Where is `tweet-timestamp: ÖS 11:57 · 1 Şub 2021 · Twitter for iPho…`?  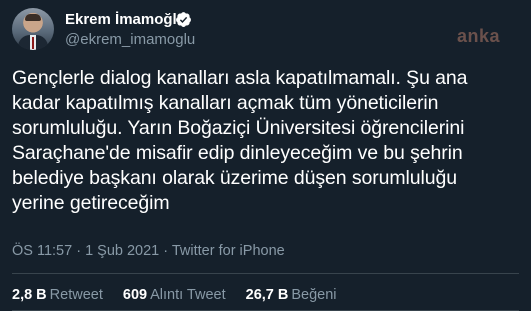 tweet-timestamp: ÖS 11:57 · 1 Şub 2021 · Twitter for iPho… is located at coordinates (148, 251).